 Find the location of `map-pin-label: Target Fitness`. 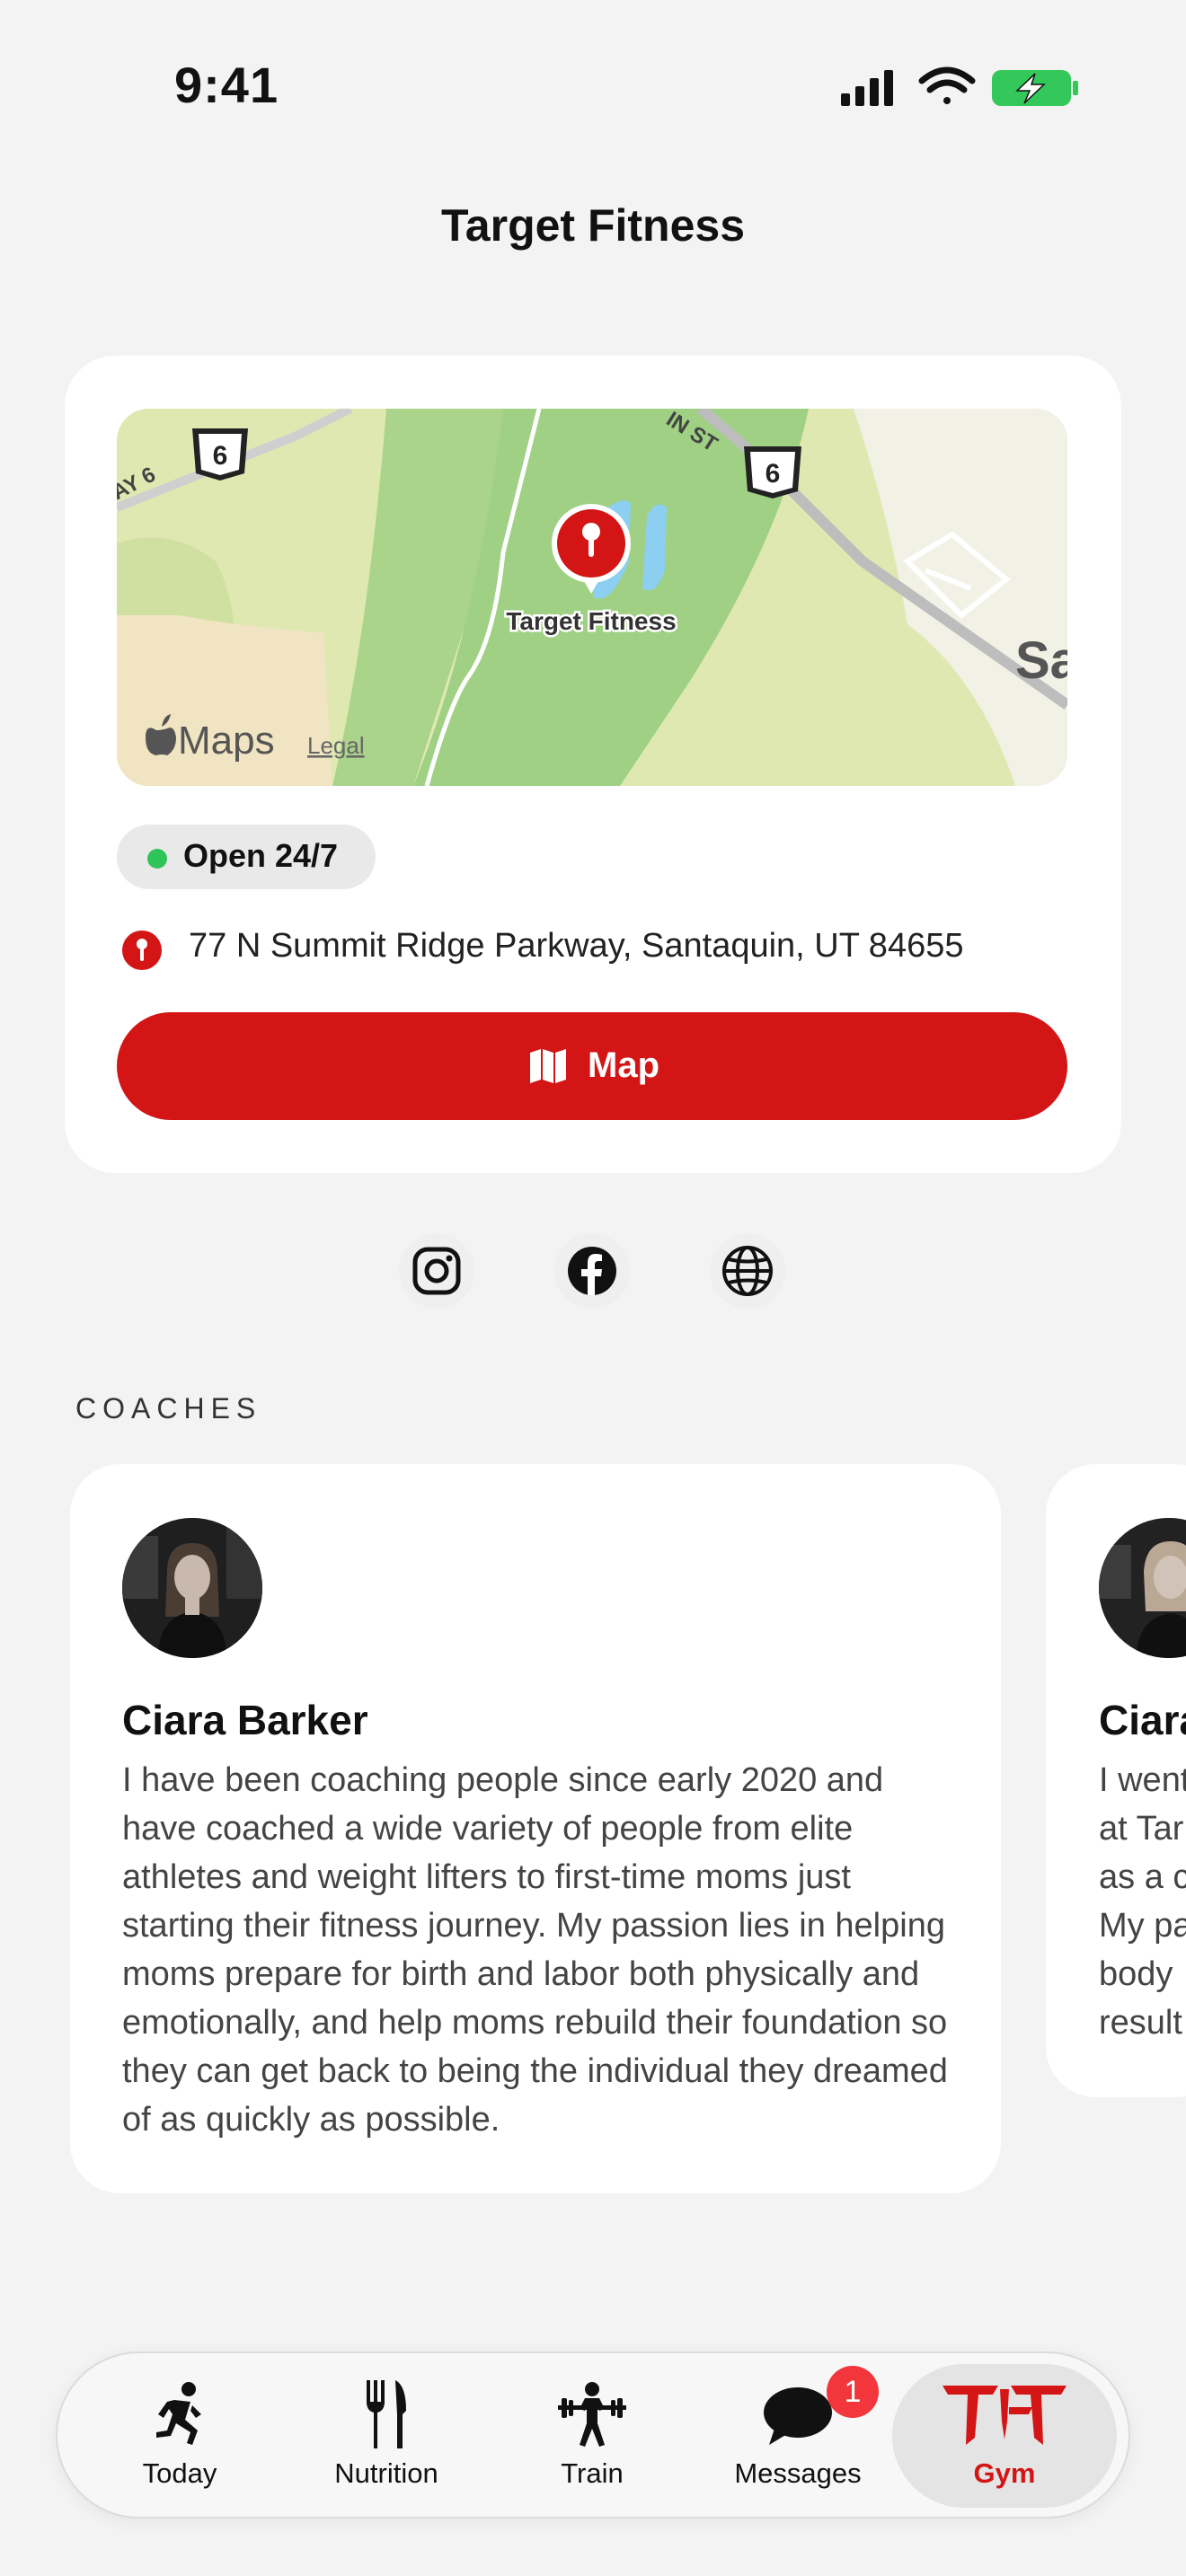

map-pin-label: Target Fitness is located at coordinates (591, 621).